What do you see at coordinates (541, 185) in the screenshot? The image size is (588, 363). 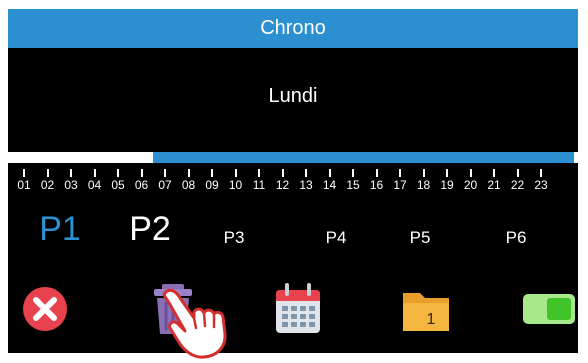 I see `hour-label: 23` at bounding box center [541, 185].